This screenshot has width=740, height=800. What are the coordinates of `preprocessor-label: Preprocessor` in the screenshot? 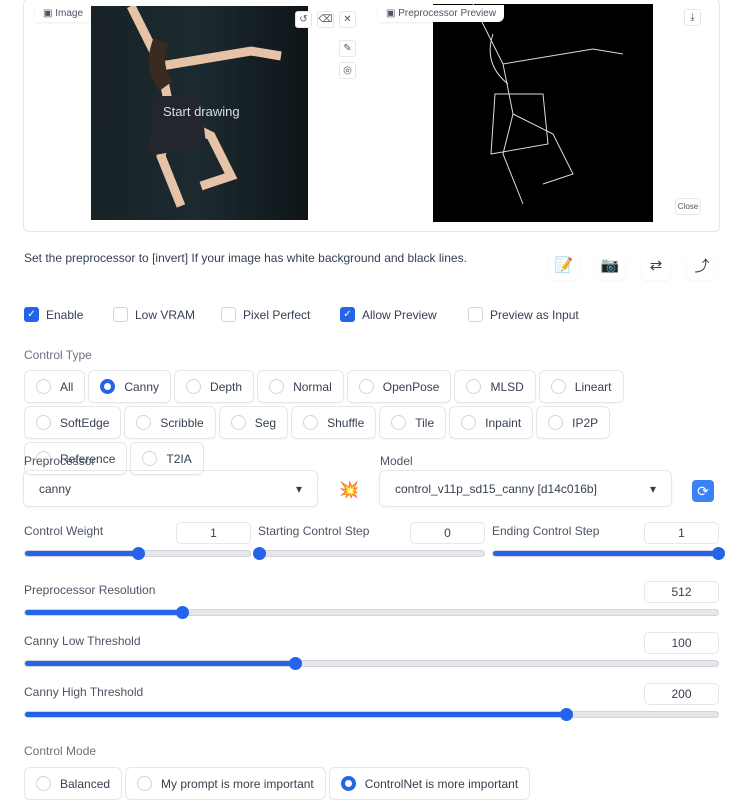 It's located at (60, 461).